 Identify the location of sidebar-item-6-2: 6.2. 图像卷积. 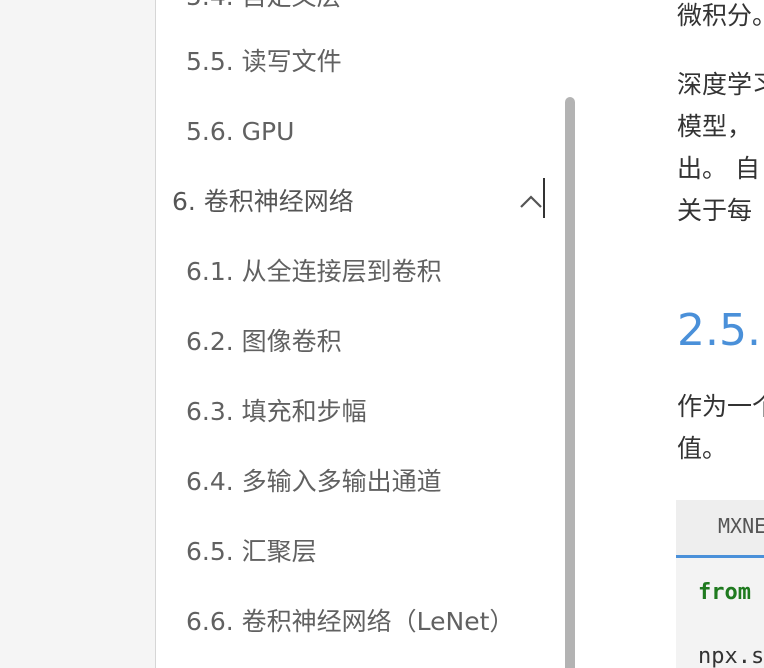
(264, 342).